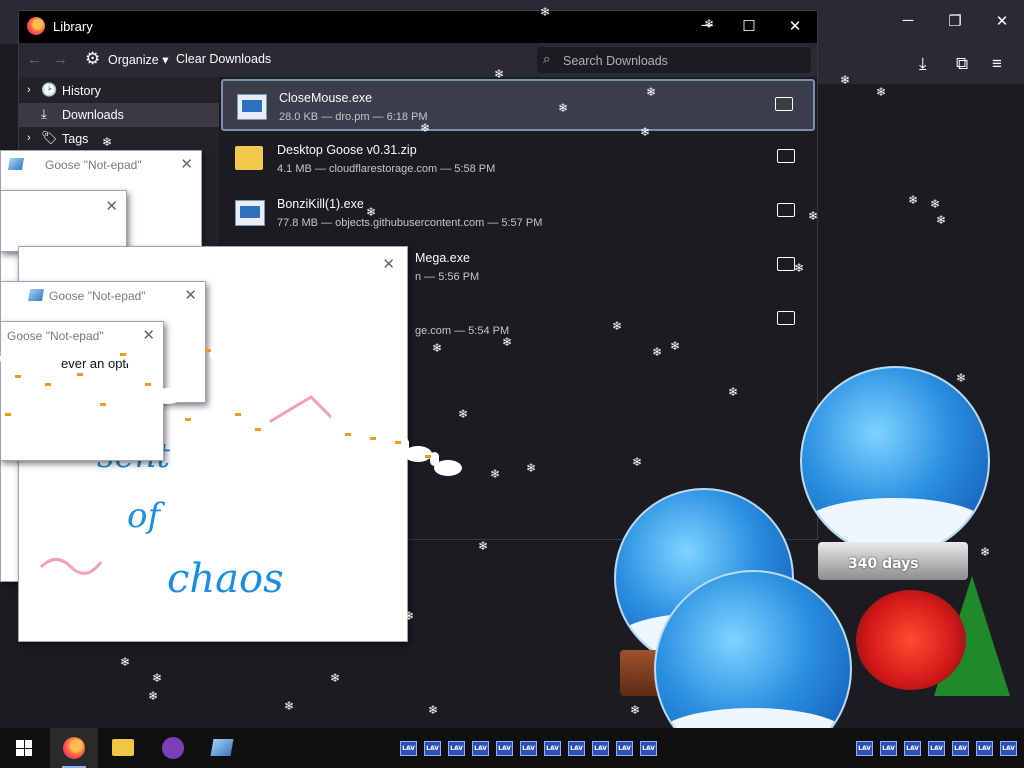  What do you see at coordinates (547, 58) in the screenshot?
I see `search-icon: ⌕` at bounding box center [547, 58].